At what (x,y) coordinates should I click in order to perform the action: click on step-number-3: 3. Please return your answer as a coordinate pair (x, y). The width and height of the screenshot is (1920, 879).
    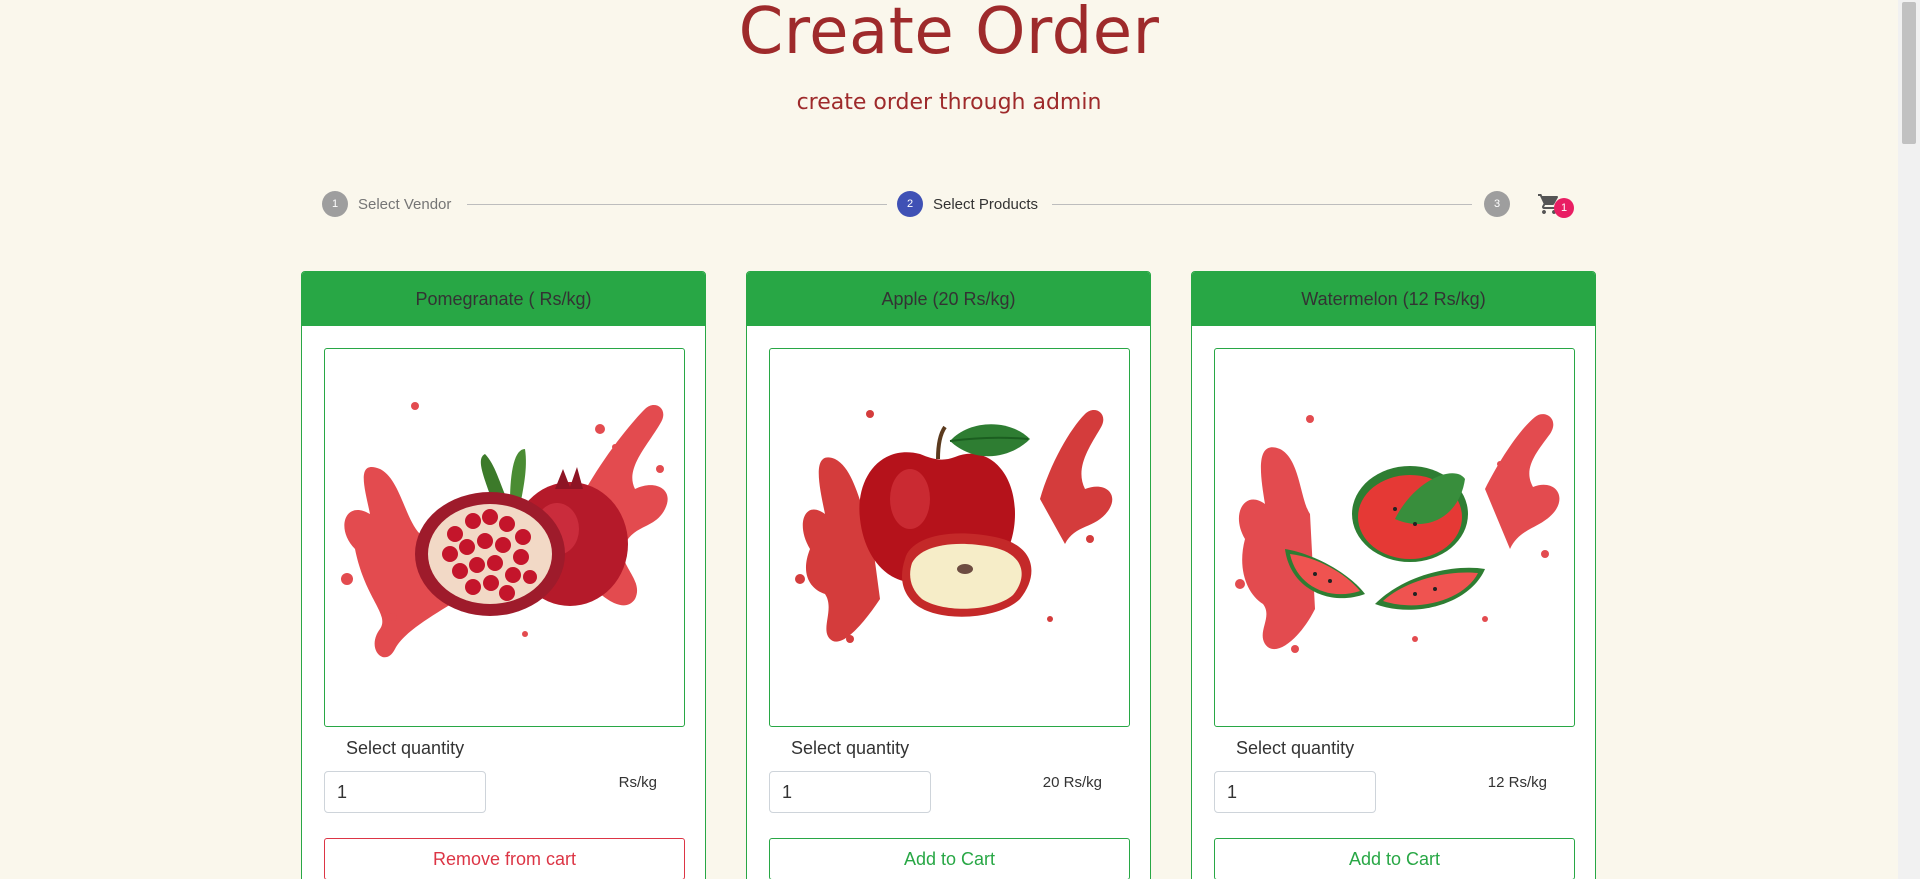
    Looking at the image, I should click on (1497, 204).